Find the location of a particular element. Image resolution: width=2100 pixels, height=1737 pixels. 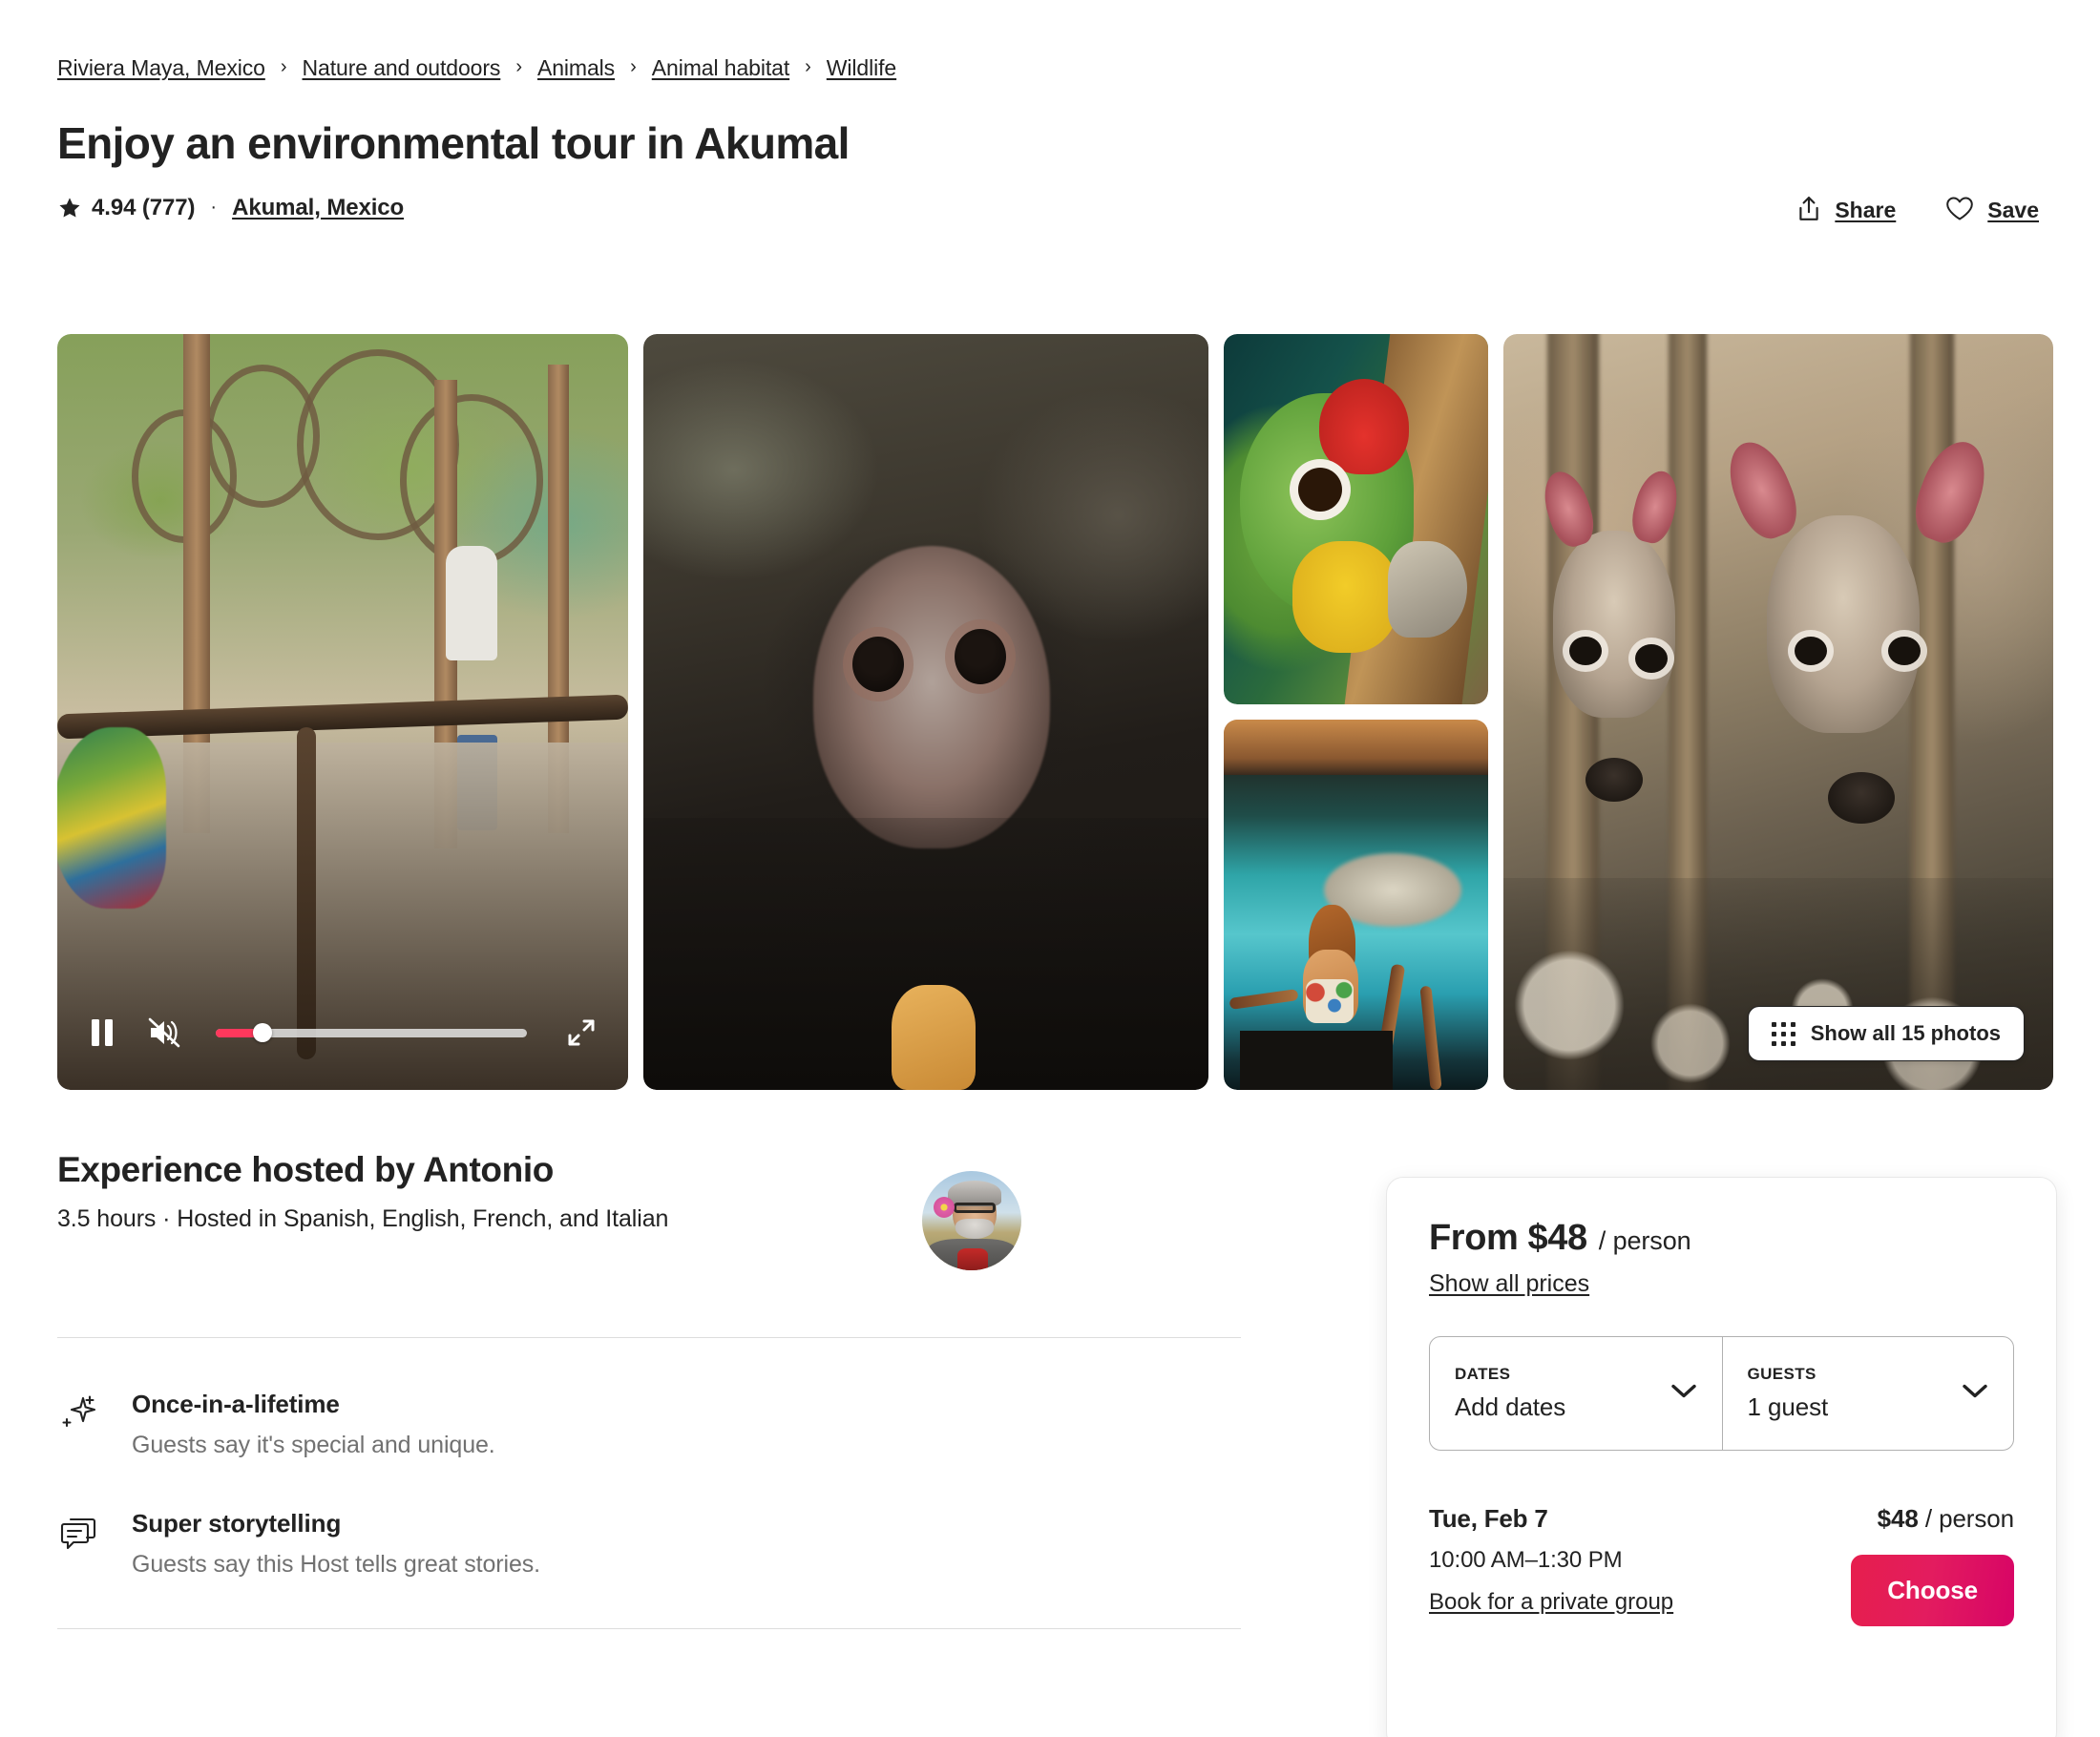

gallery-photo-cenote is located at coordinates (1356, 905).